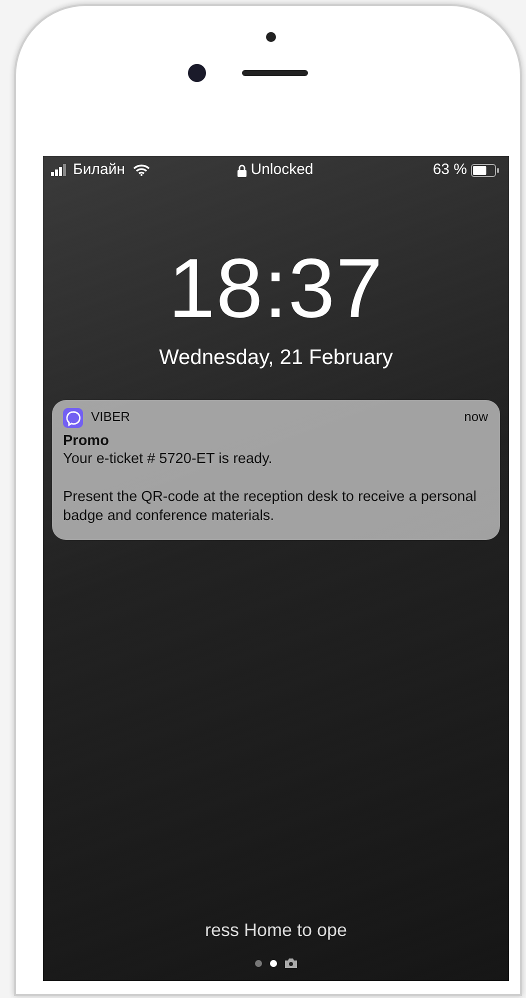 Image resolution: width=526 pixels, height=998 pixels. Describe the element at coordinates (86, 441) in the screenshot. I see `notification-title: Promo` at that location.